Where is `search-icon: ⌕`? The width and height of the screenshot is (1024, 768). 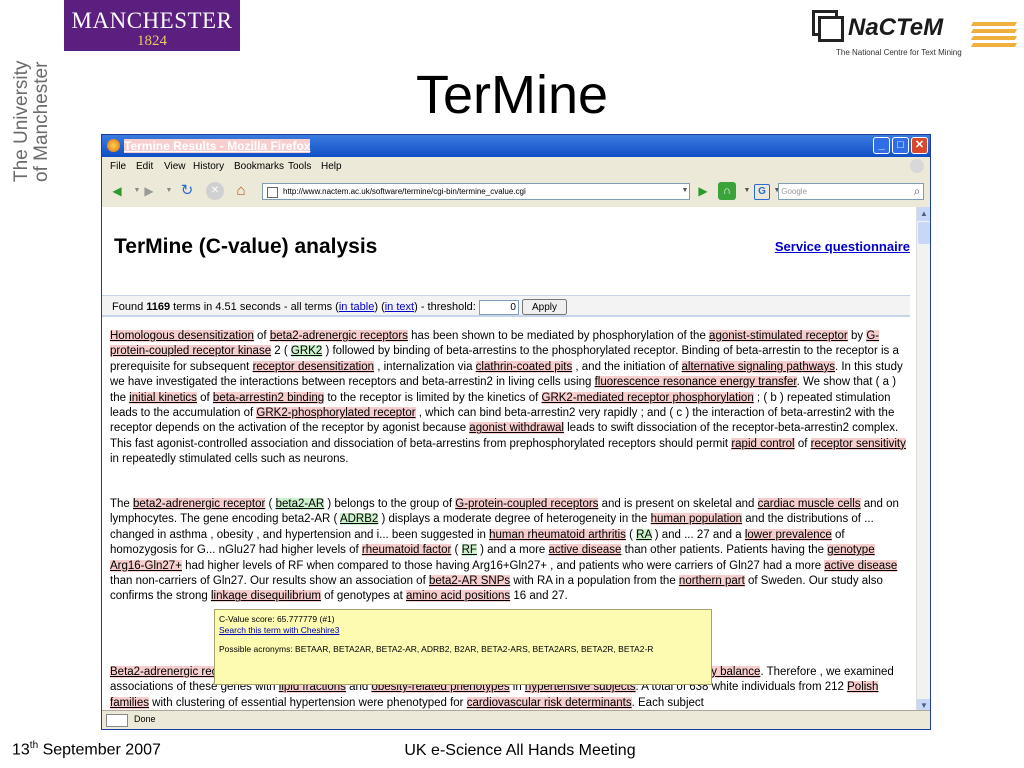 search-icon: ⌕ is located at coordinates (917, 191).